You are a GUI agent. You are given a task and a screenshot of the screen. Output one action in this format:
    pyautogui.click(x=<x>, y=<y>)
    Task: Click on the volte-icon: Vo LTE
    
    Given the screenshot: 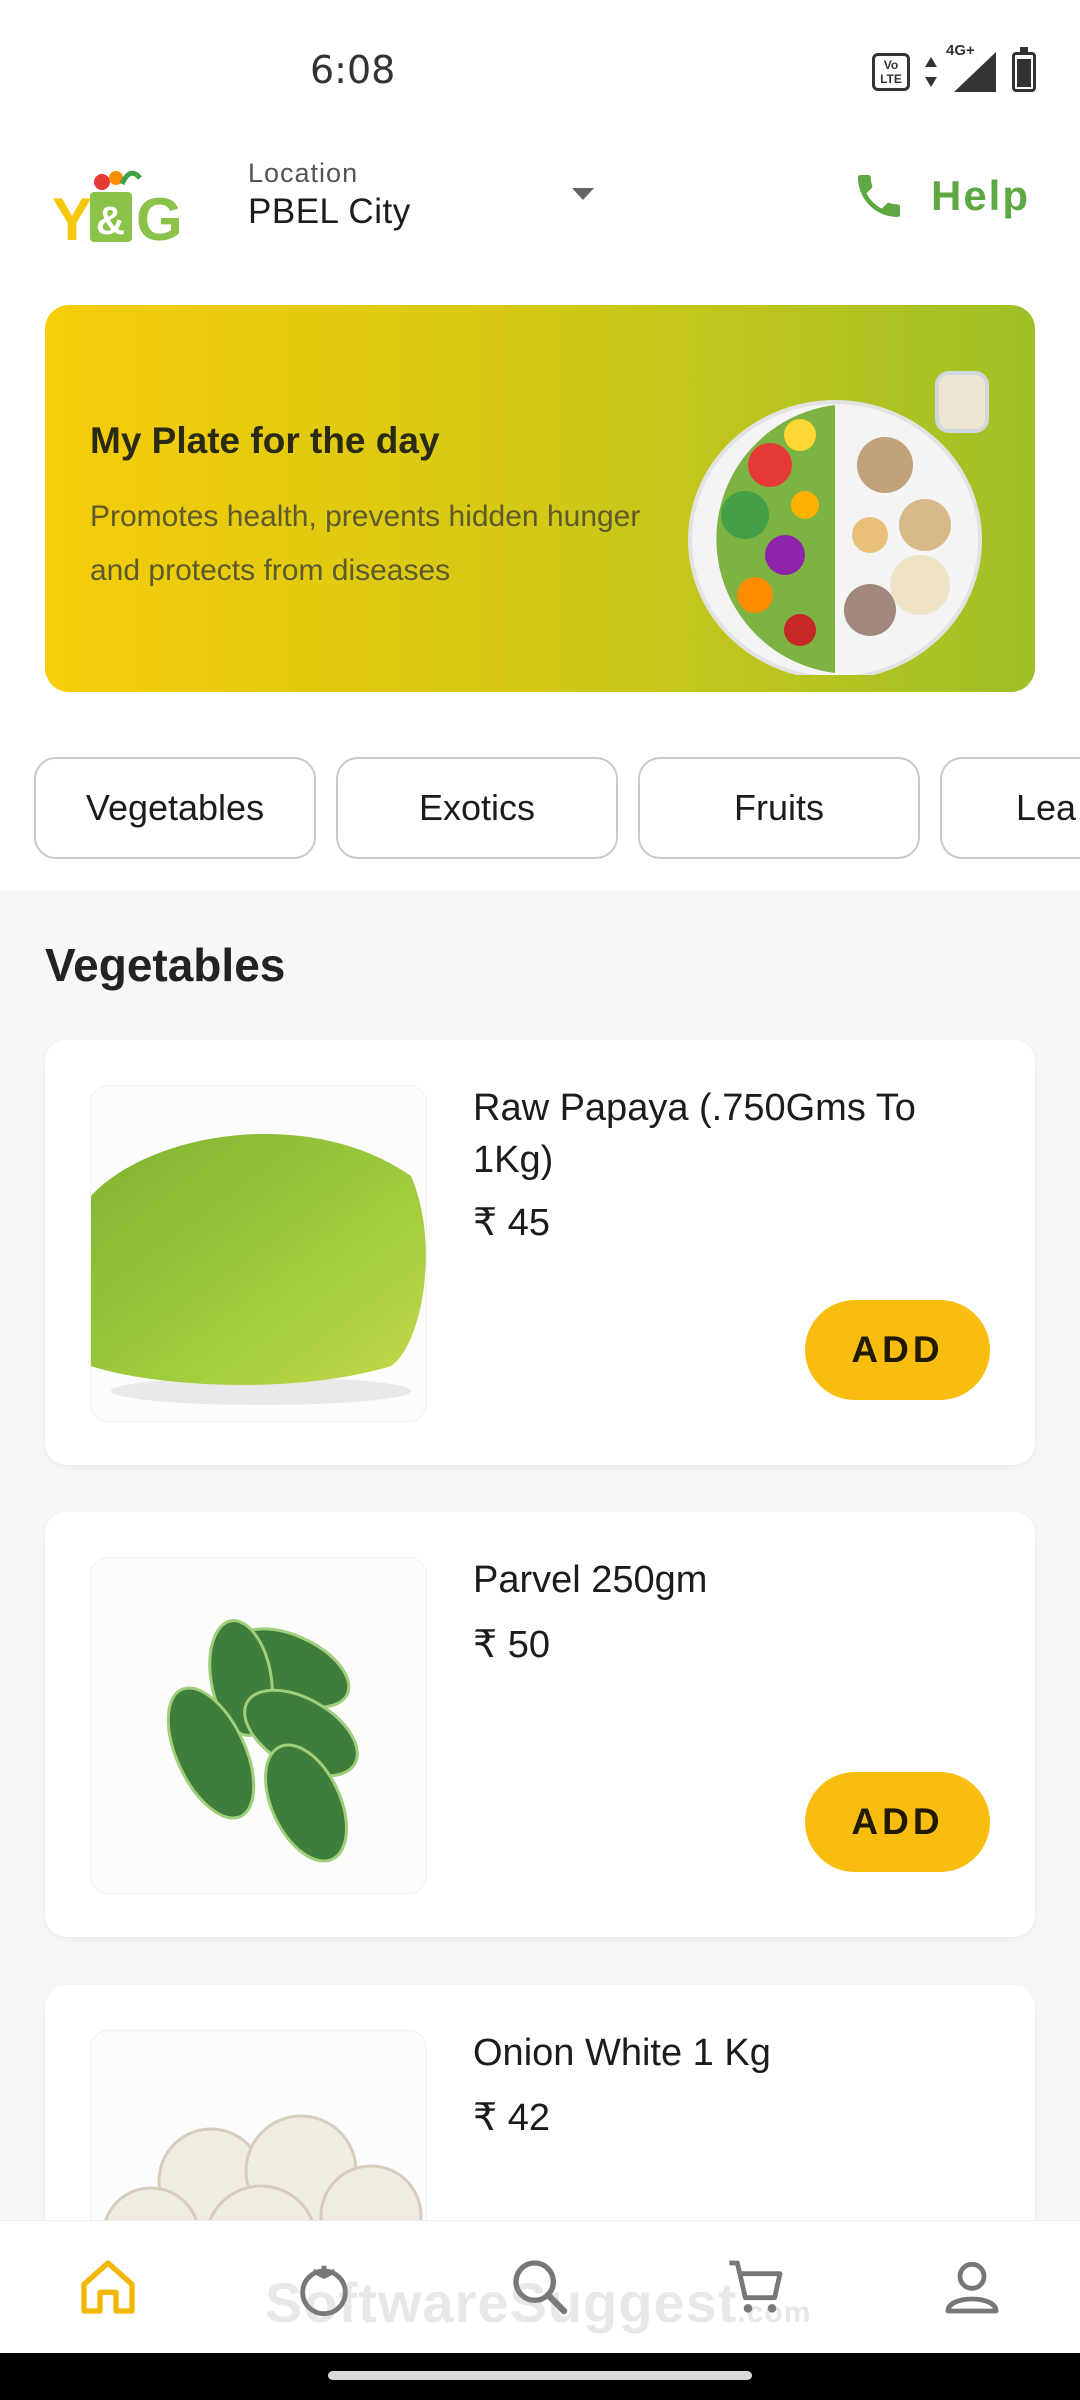 What is the action you would take?
    pyautogui.click(x=891, y=72)
    